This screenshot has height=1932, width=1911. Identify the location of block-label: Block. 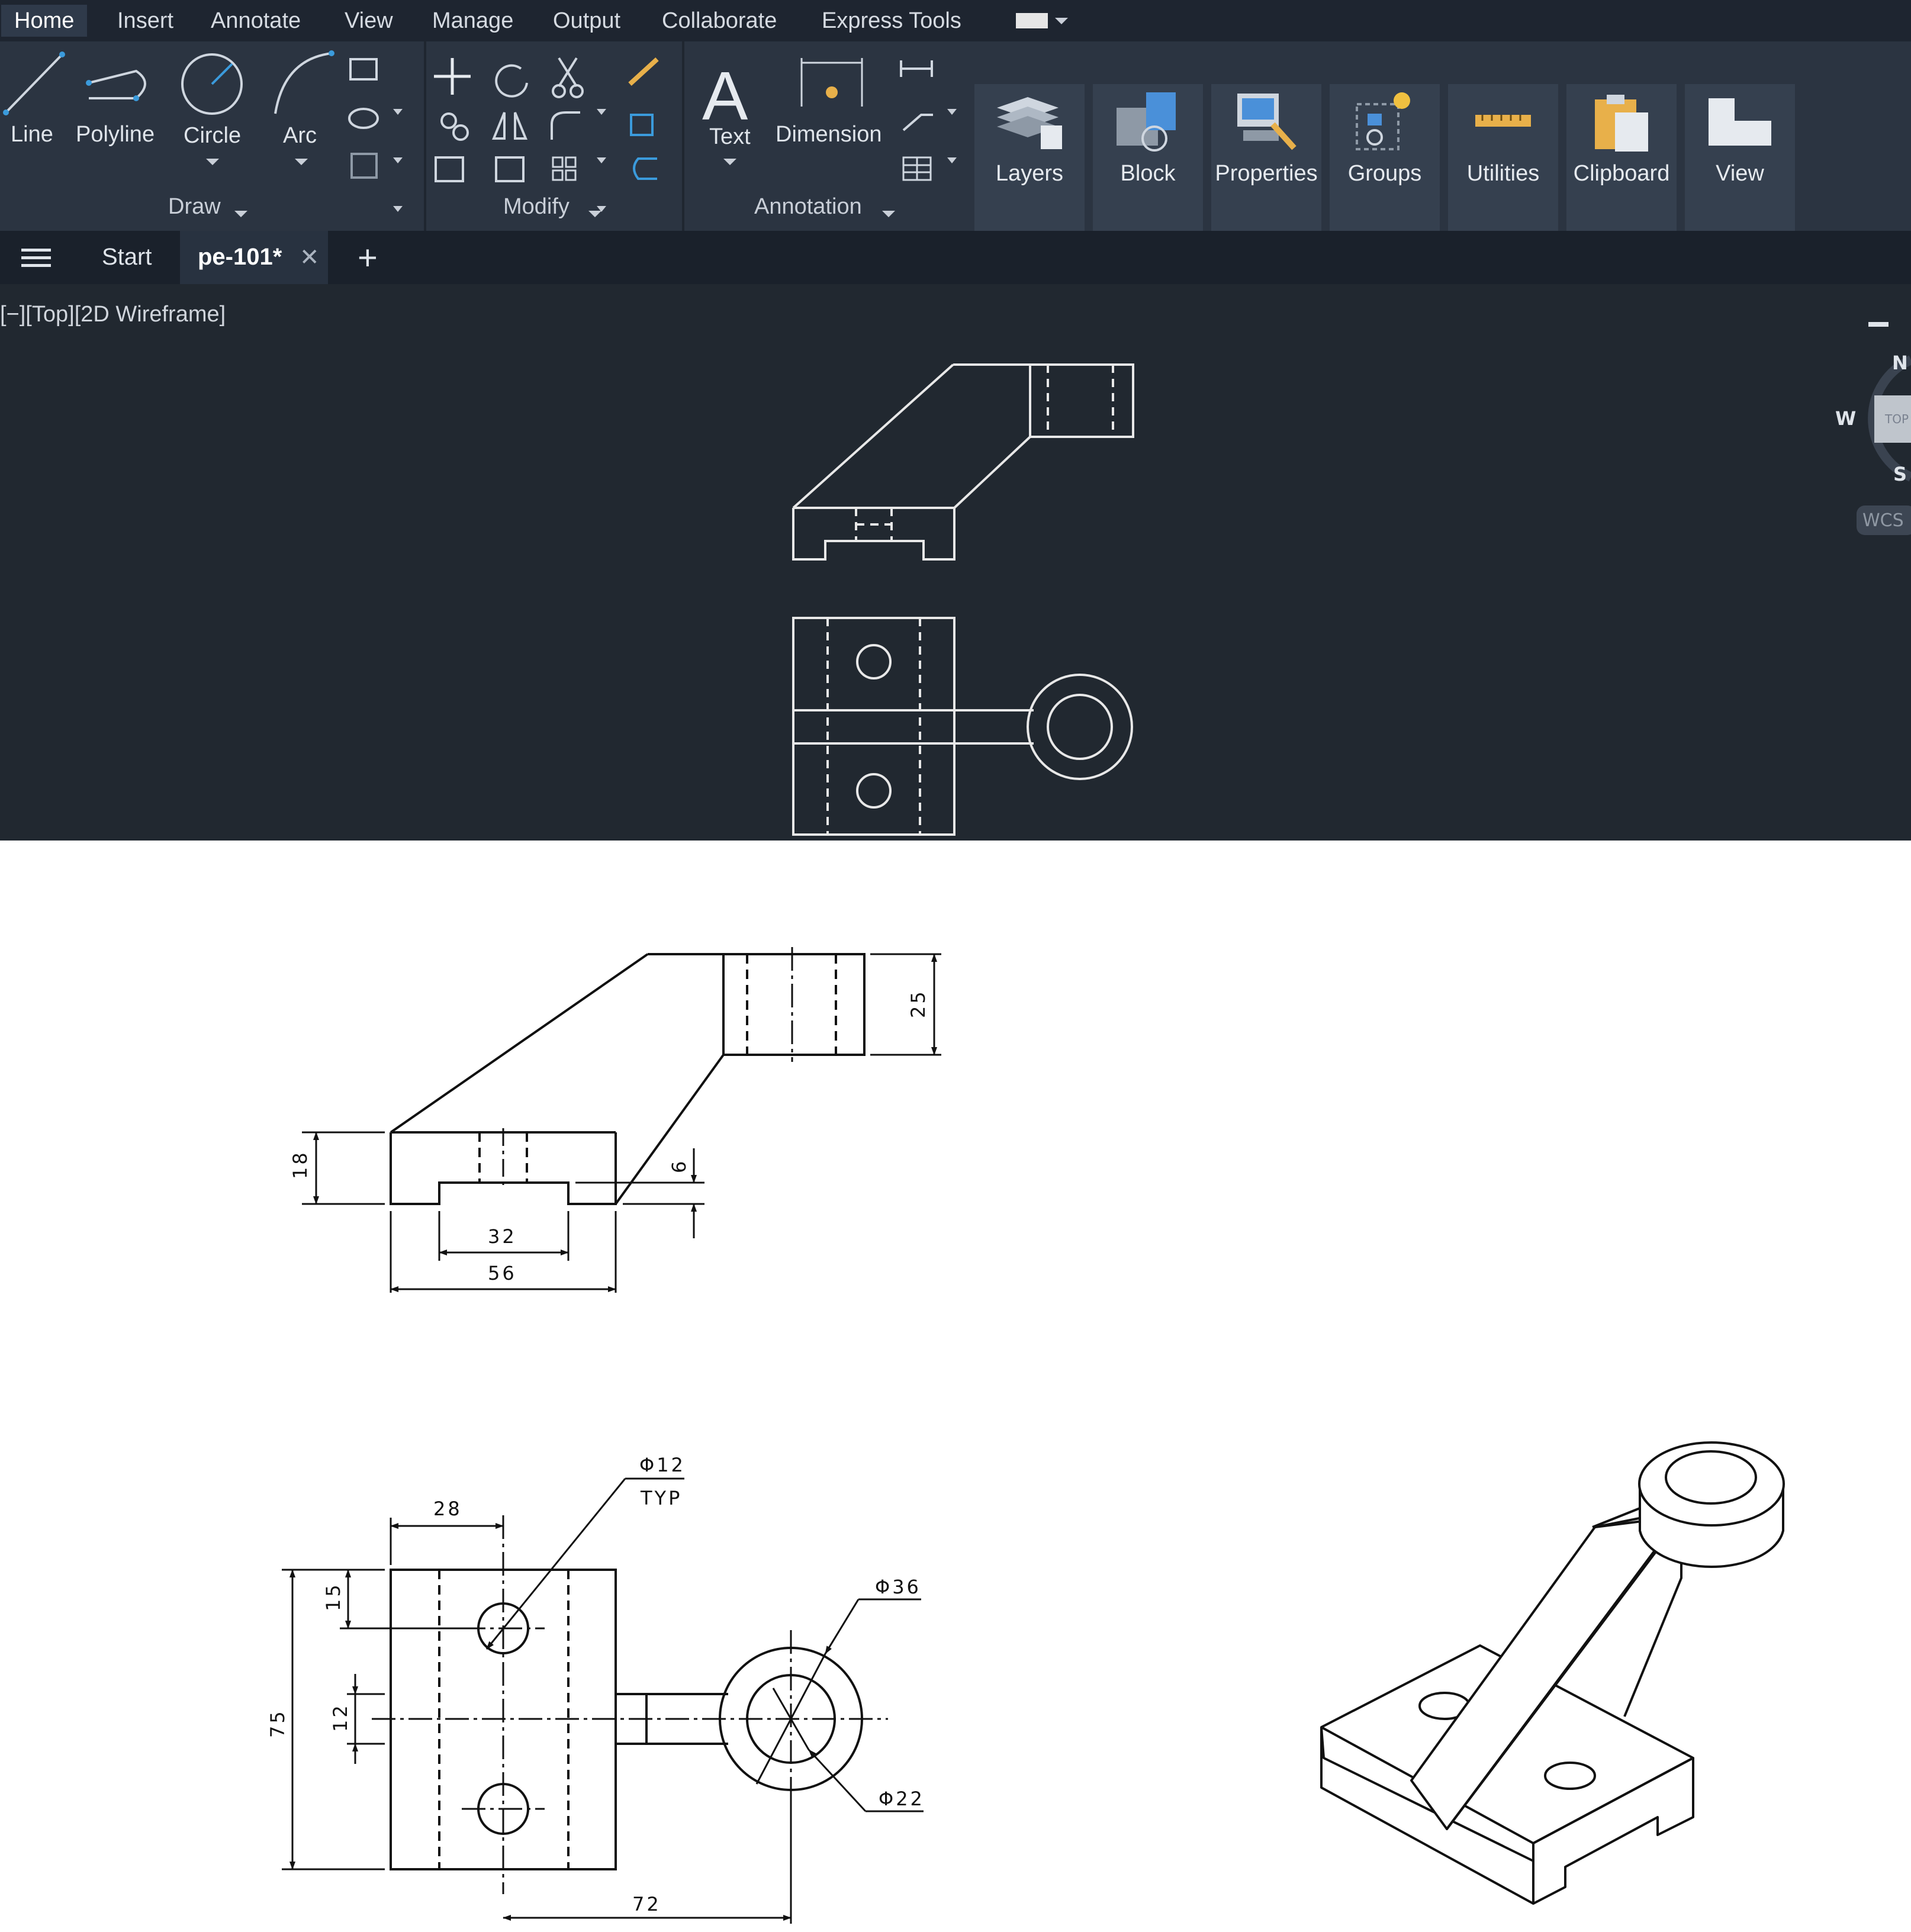
(1148, 173).